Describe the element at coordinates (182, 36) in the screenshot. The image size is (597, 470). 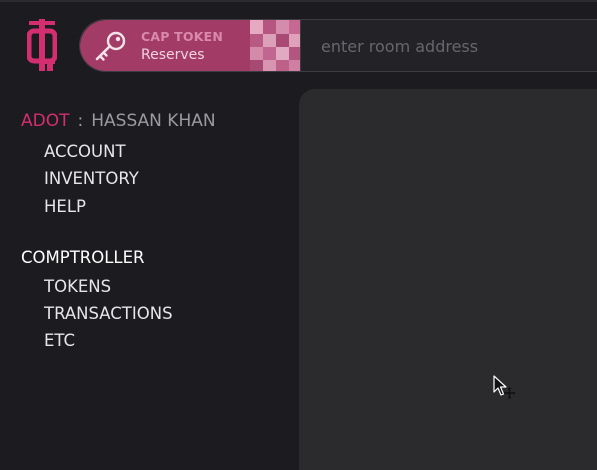
I see `token-title: CAP TOKEN` at that location.